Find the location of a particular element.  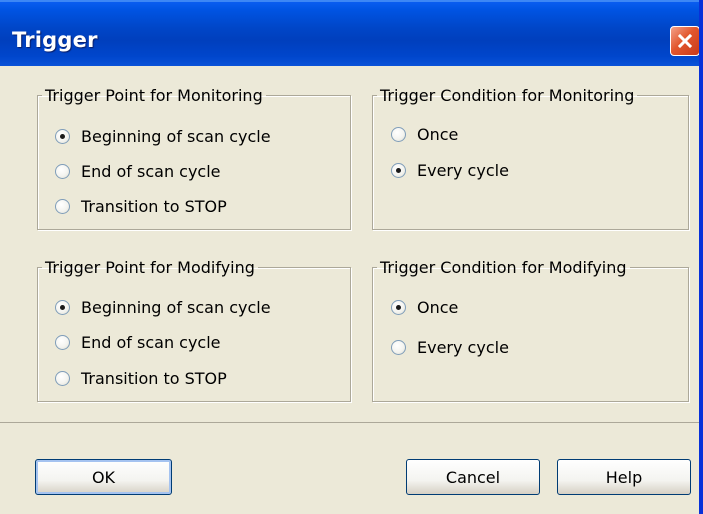

separator is located at coordinates (349, 422).